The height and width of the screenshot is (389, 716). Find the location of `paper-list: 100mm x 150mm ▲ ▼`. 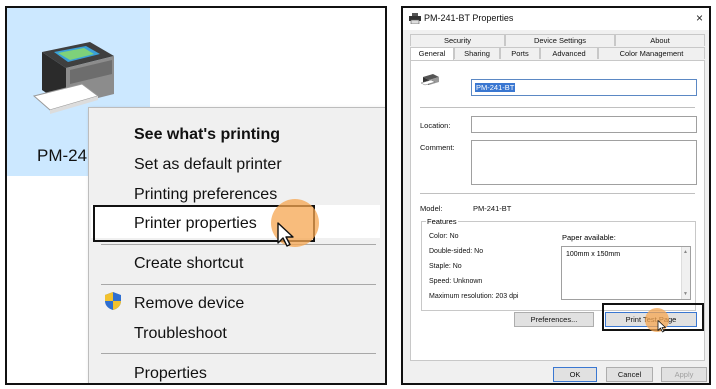

paper-list: 100mm x 150mm ▲ ▼ is located at coordinates (626, 273).